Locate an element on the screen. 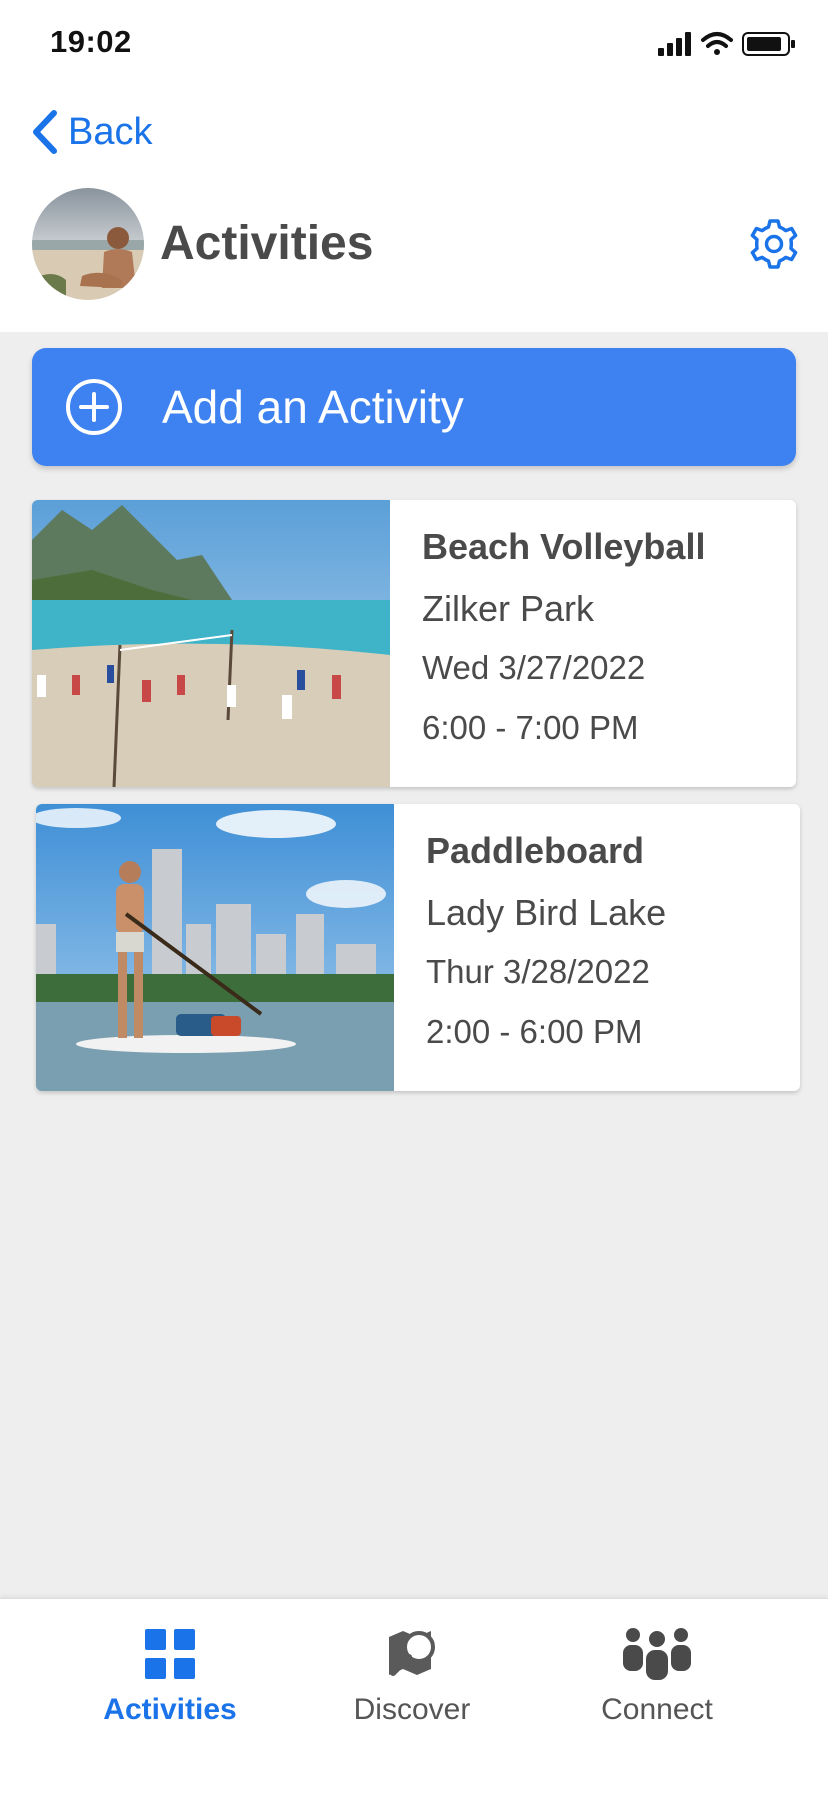 This screenshot has width=828, height=1793. activity-time: 2:00 - 6:00 PM is located at coordinates (534, 1031).